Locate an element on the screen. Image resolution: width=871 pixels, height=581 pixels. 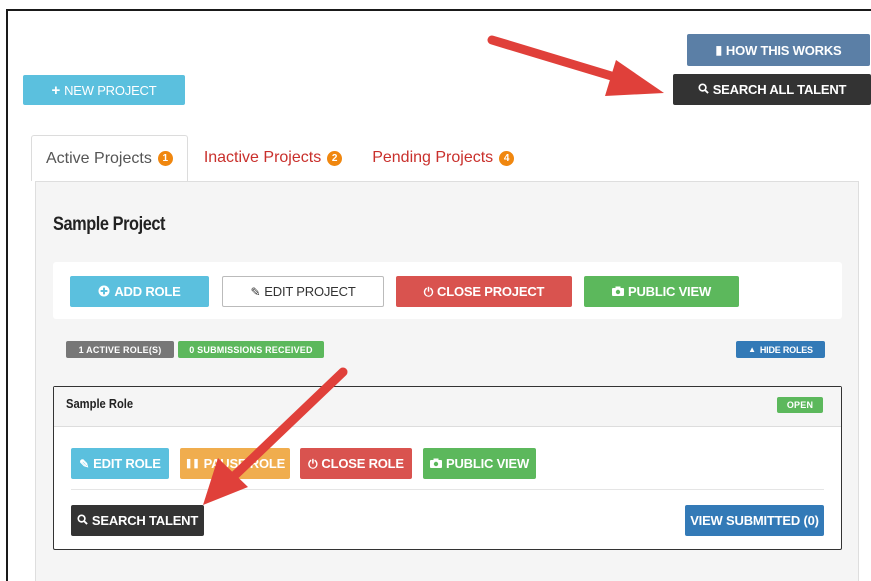
role-title: Sample Role is located at coordinates (100, 403).